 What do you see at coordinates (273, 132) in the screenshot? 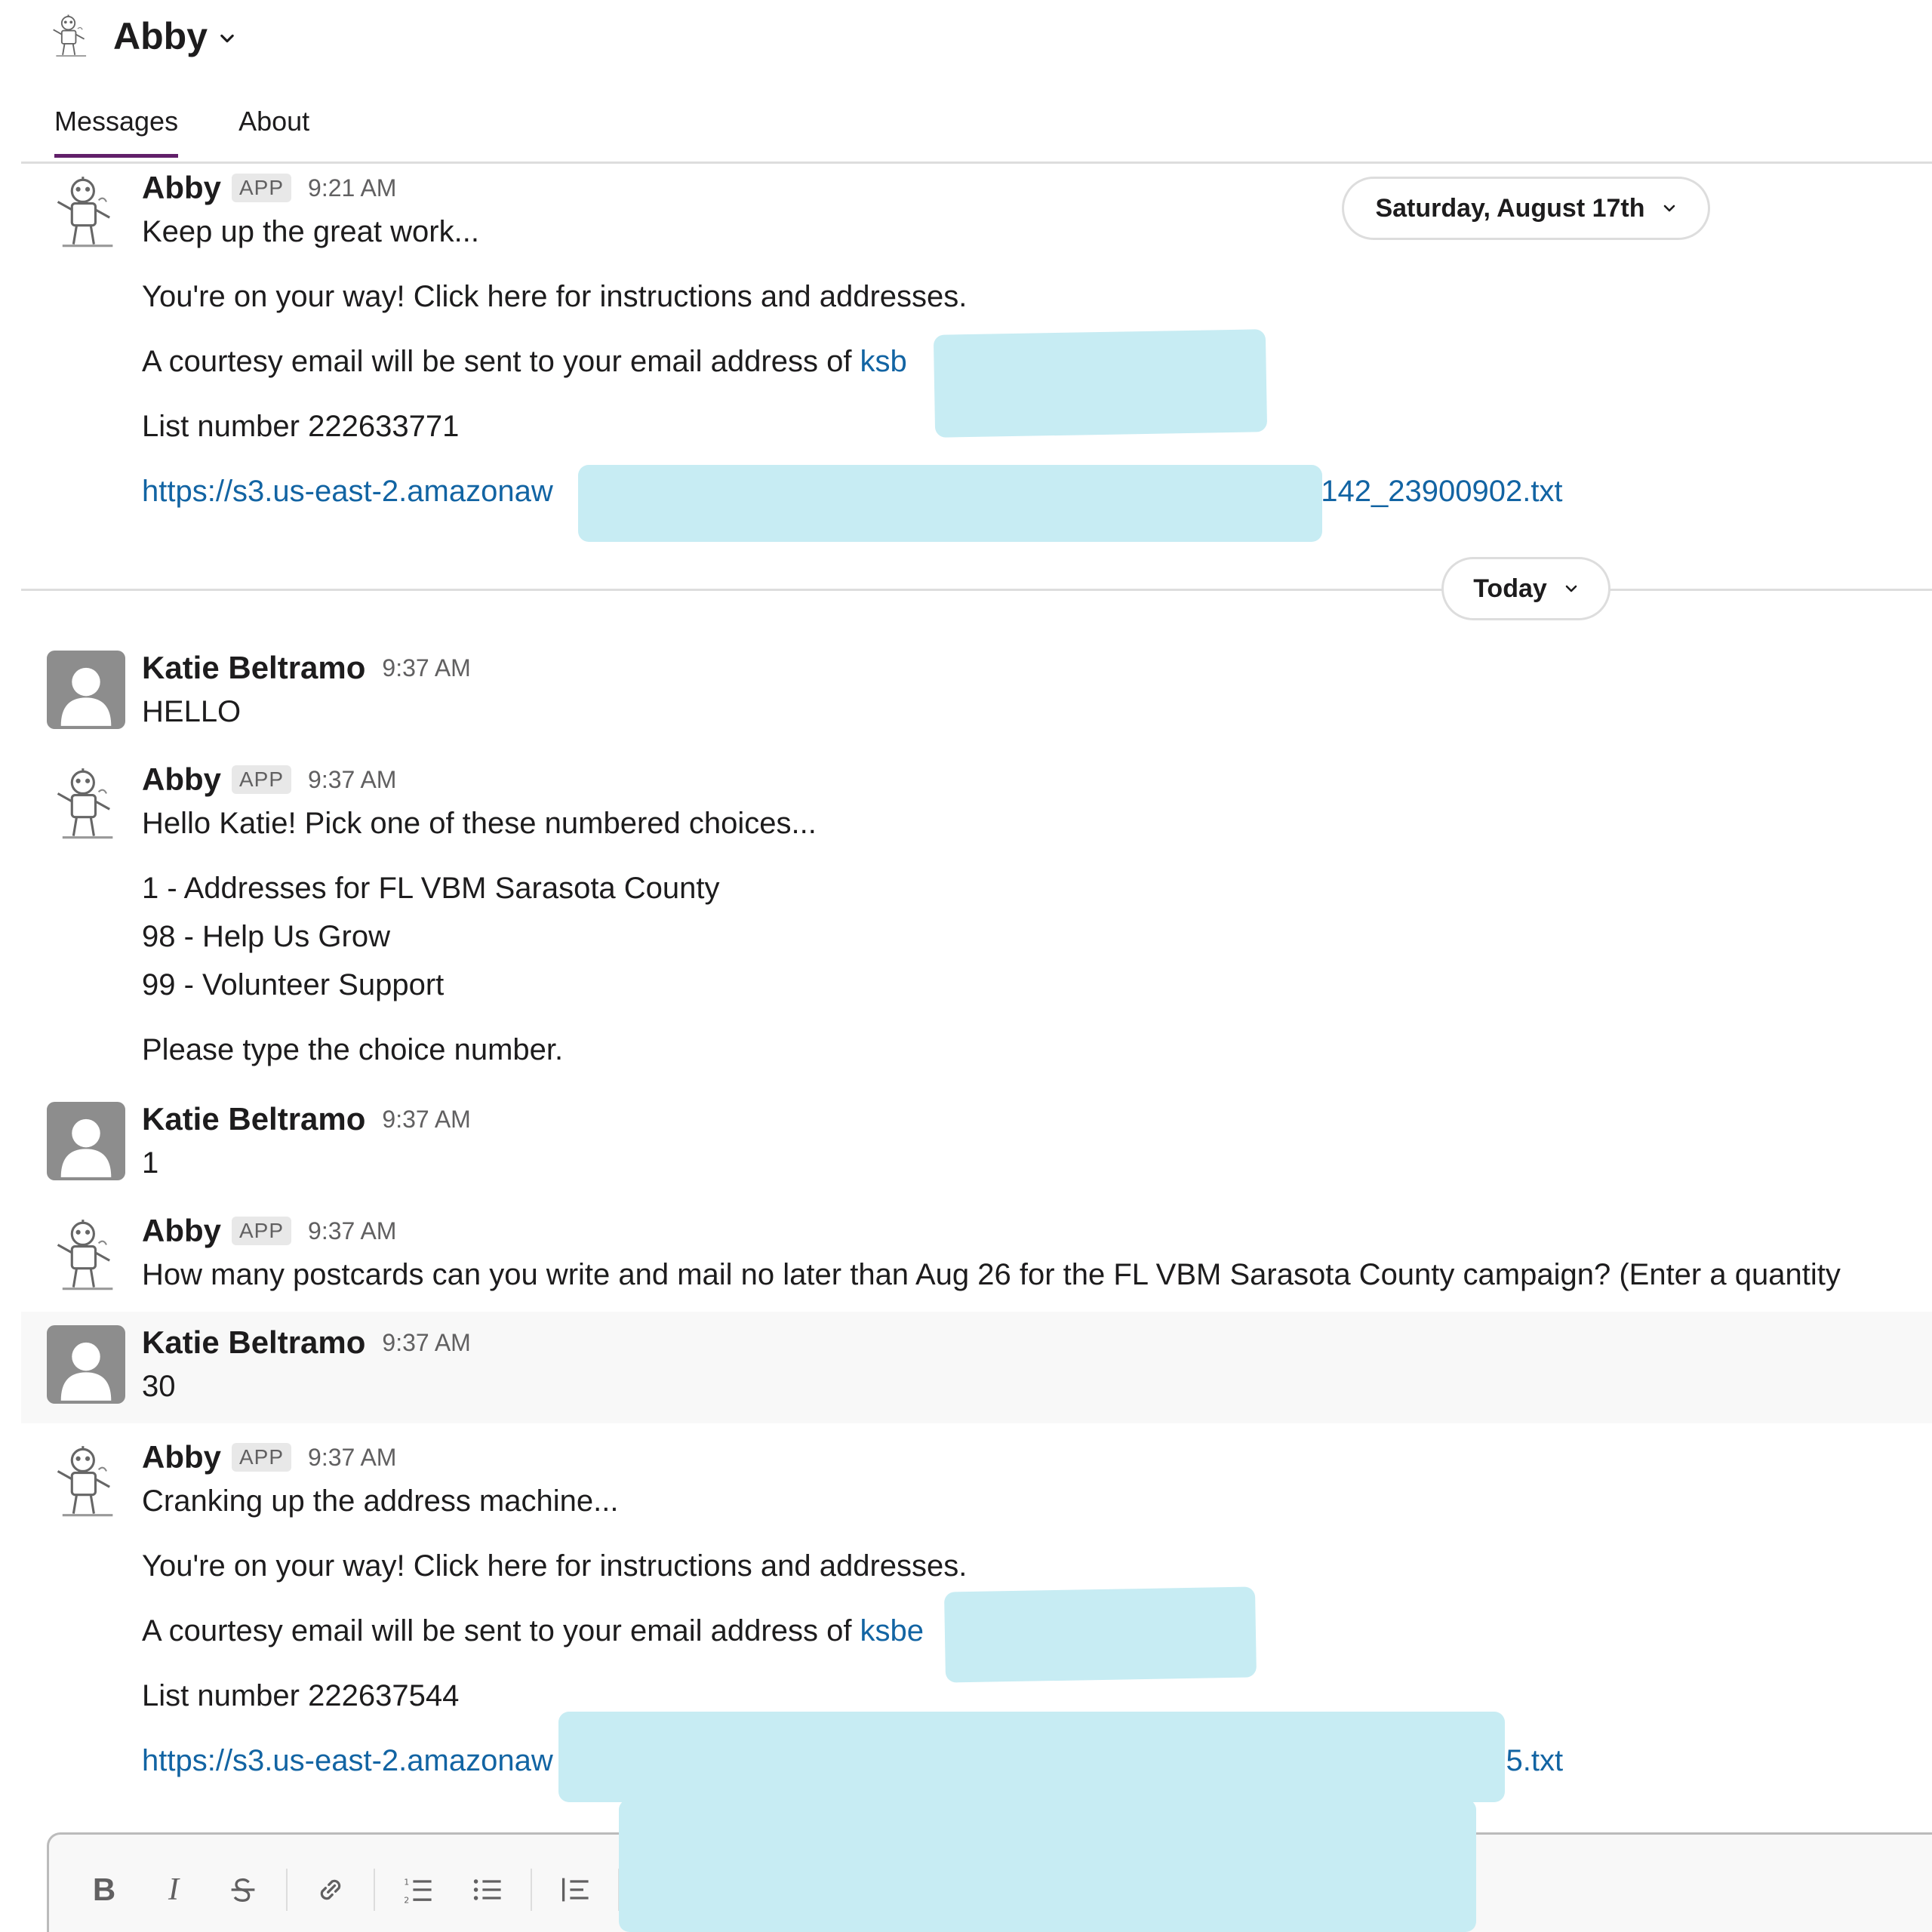
I see `tab-about: About` at bounding box center [273, 132].